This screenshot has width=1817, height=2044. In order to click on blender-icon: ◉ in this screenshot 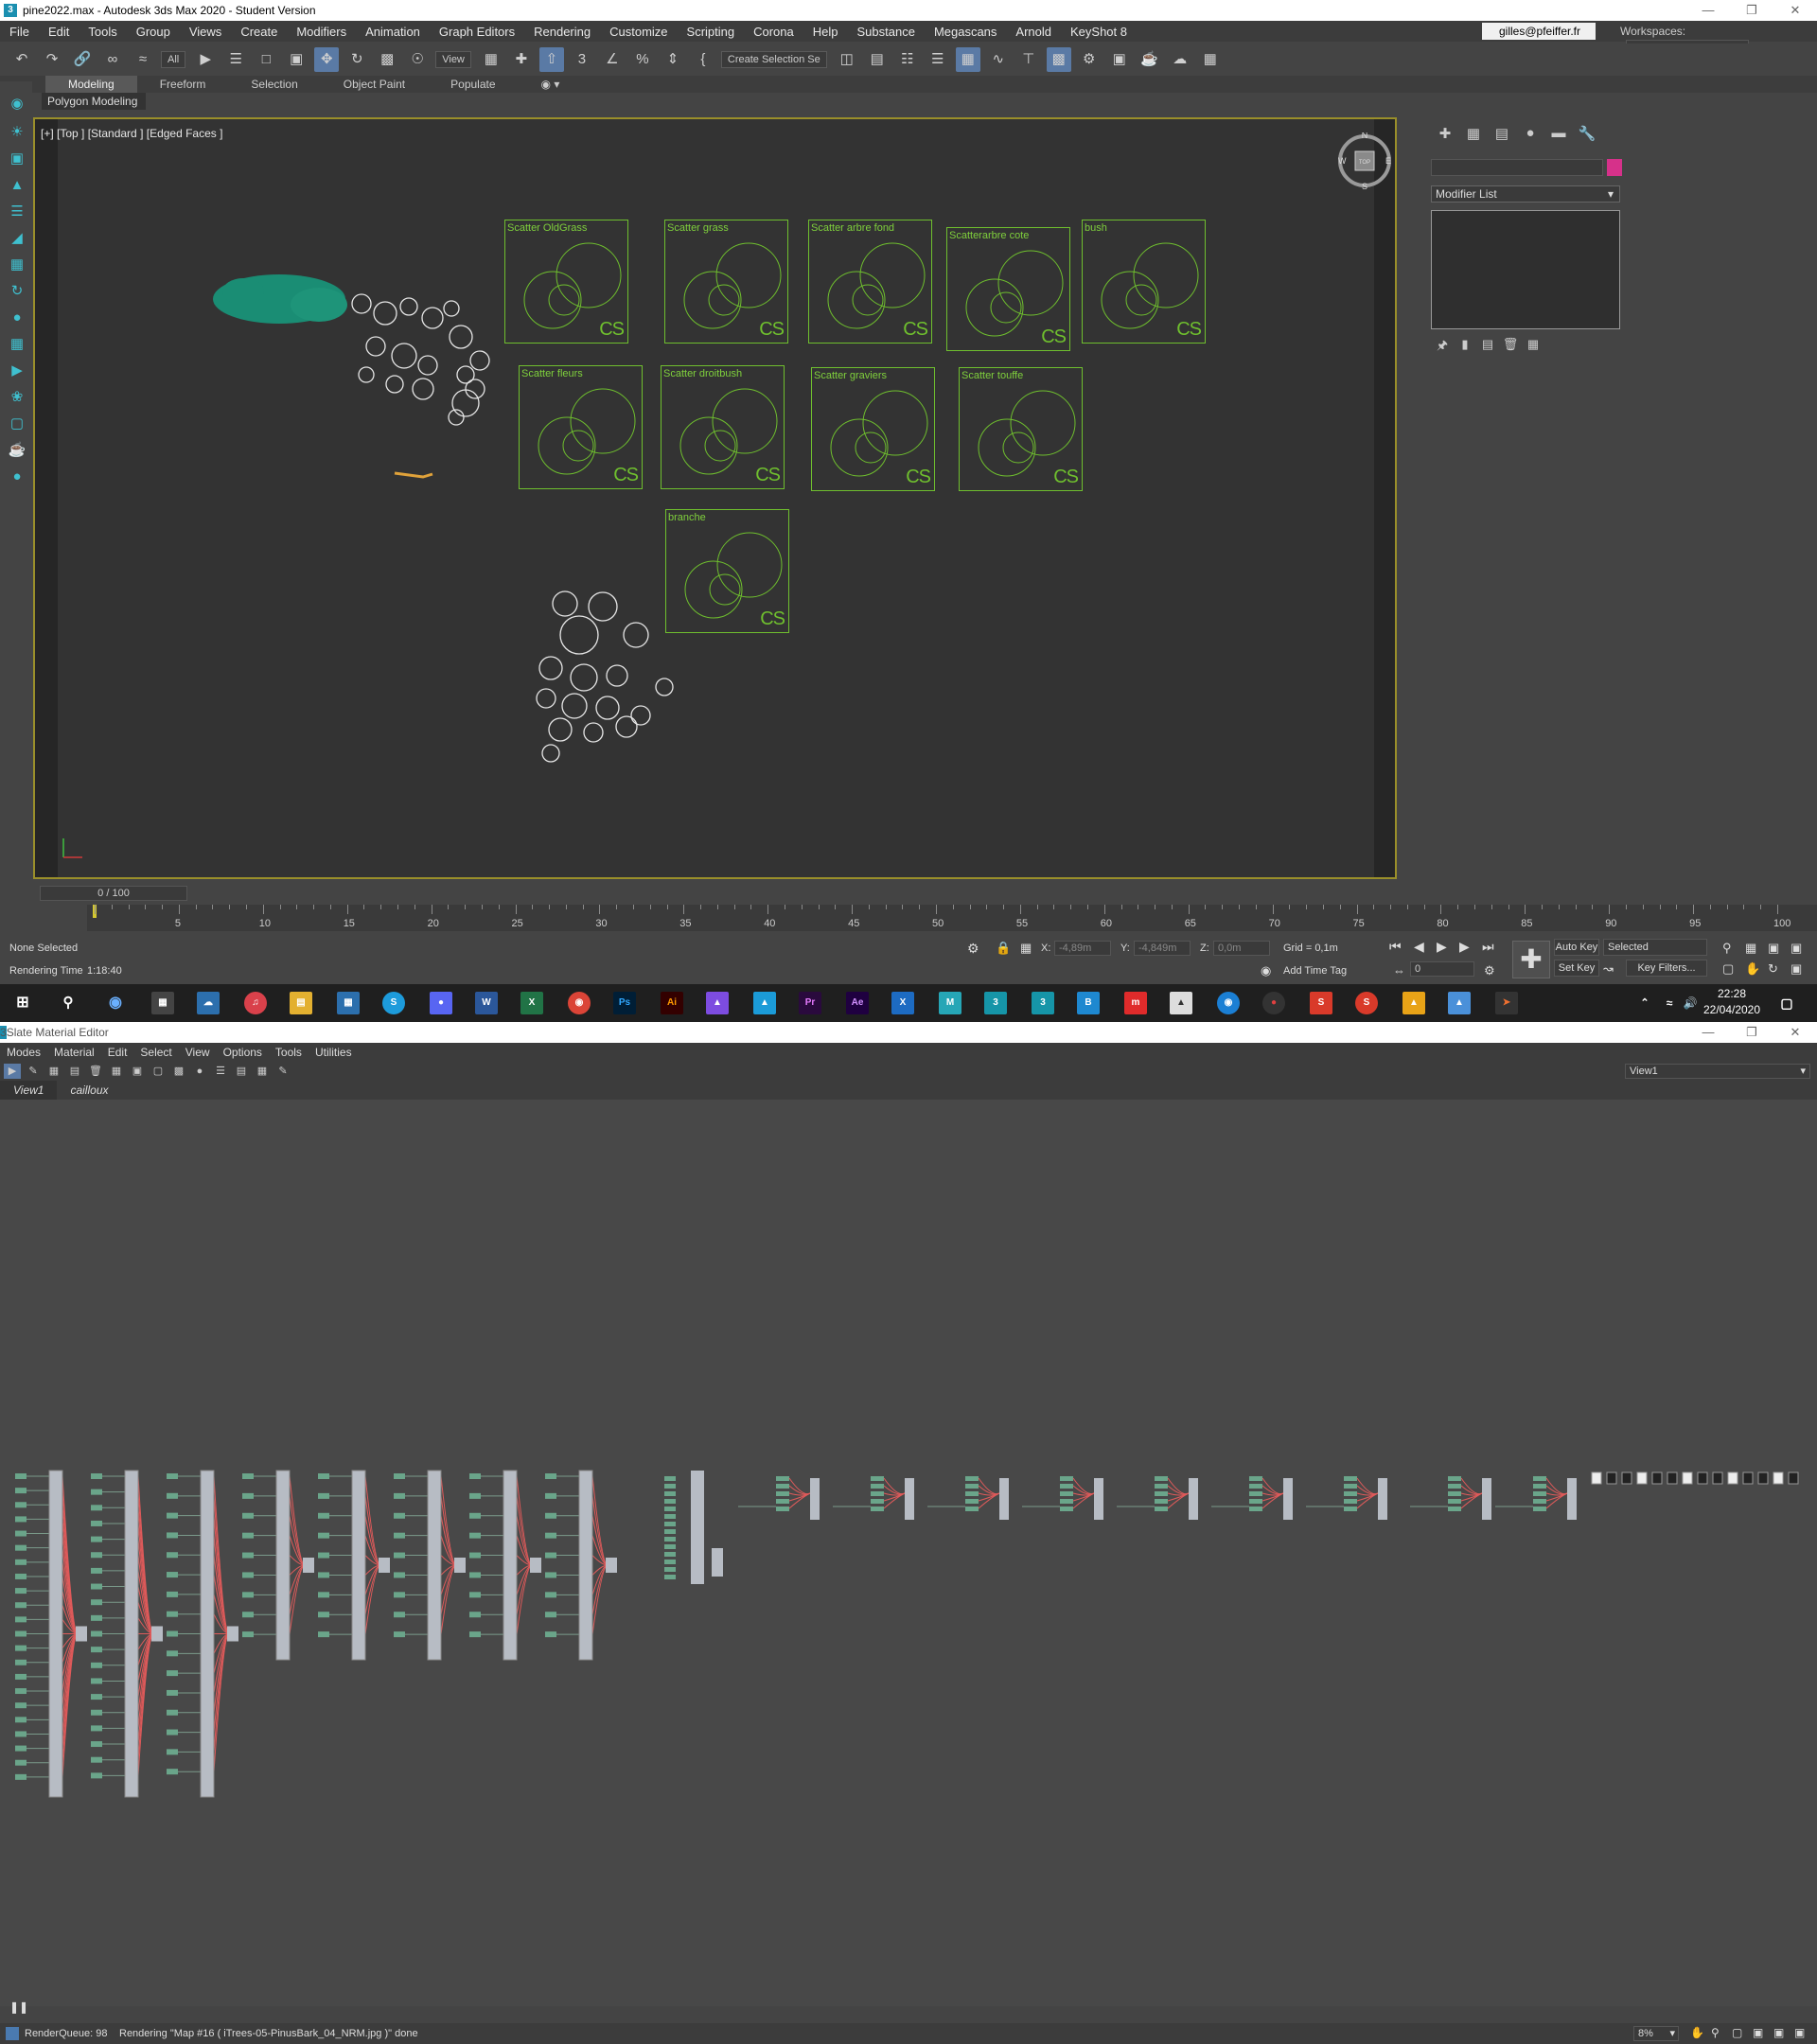, I will do `click(1228, 1003)`.